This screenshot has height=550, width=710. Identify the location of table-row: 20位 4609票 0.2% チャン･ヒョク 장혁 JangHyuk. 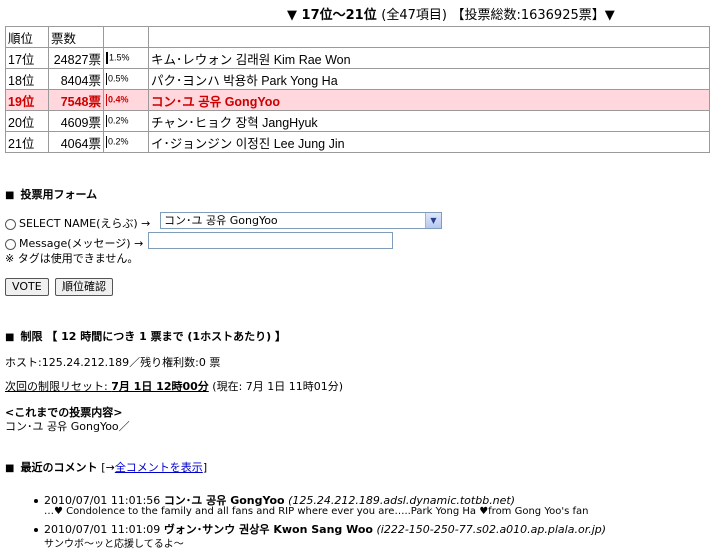
(357, 121).